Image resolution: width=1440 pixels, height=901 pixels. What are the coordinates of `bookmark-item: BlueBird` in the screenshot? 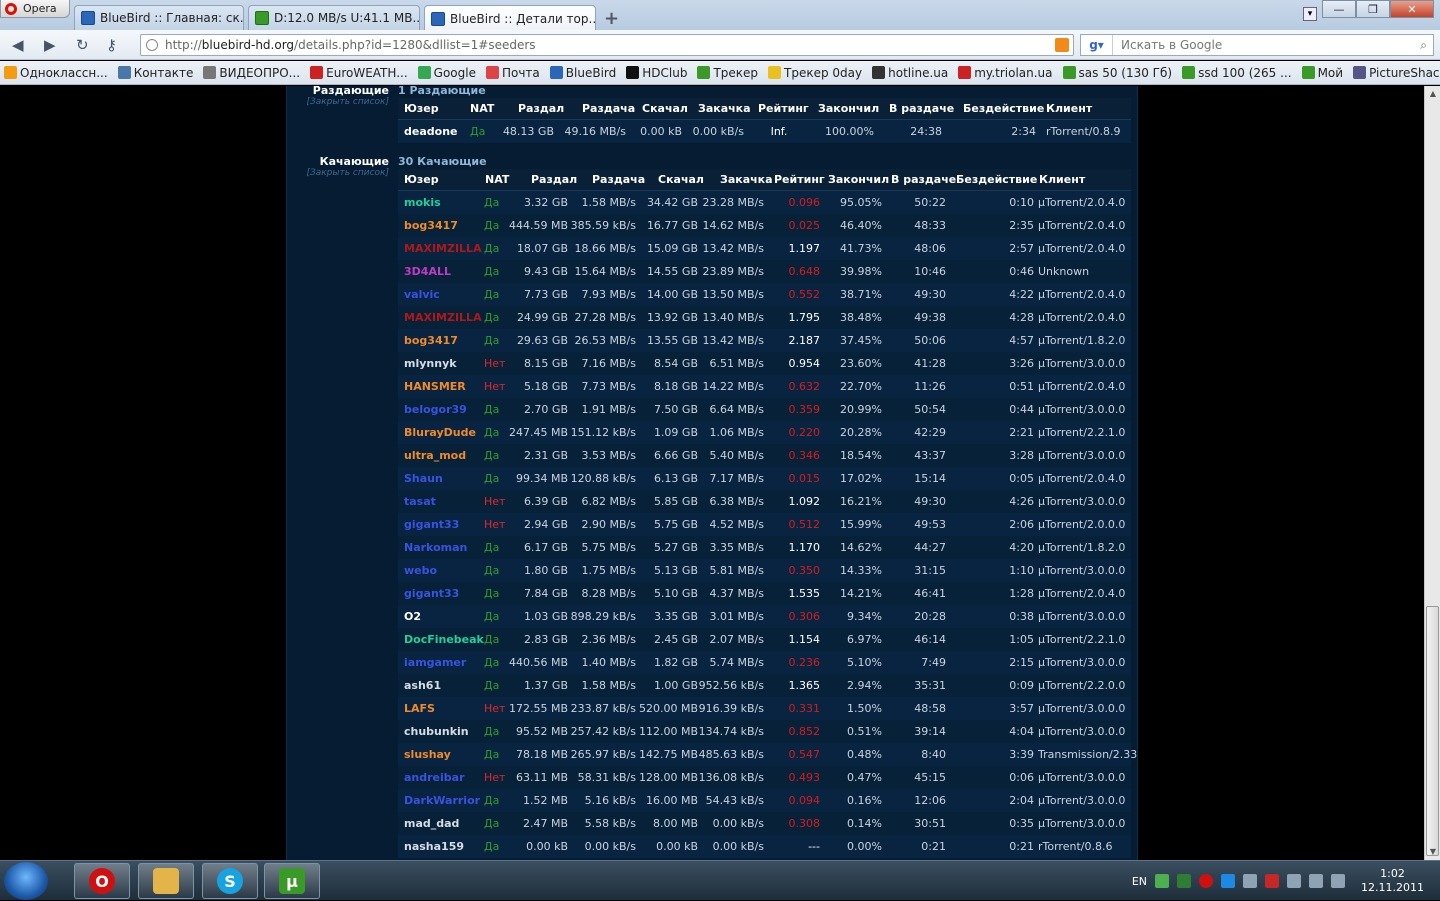 It's located at (582, 73).